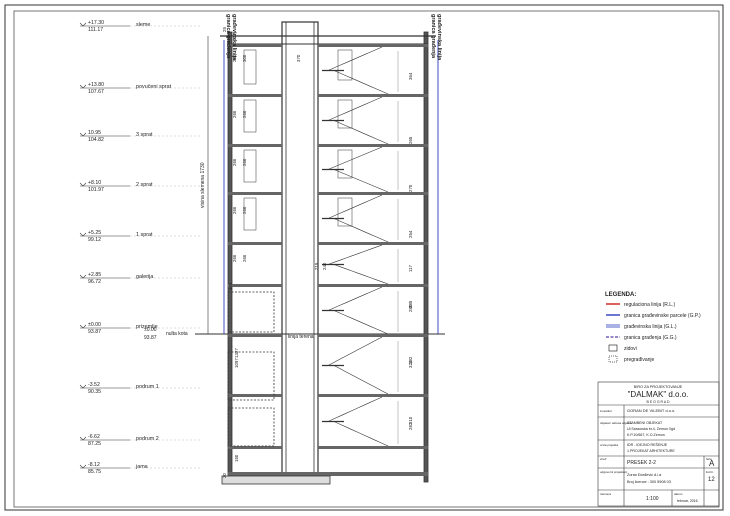 This screenshot has width=730, height=516. Describe the element at coordinates (710, 472) in the screenshot. I see `tb-number-label: list br.` at that location.